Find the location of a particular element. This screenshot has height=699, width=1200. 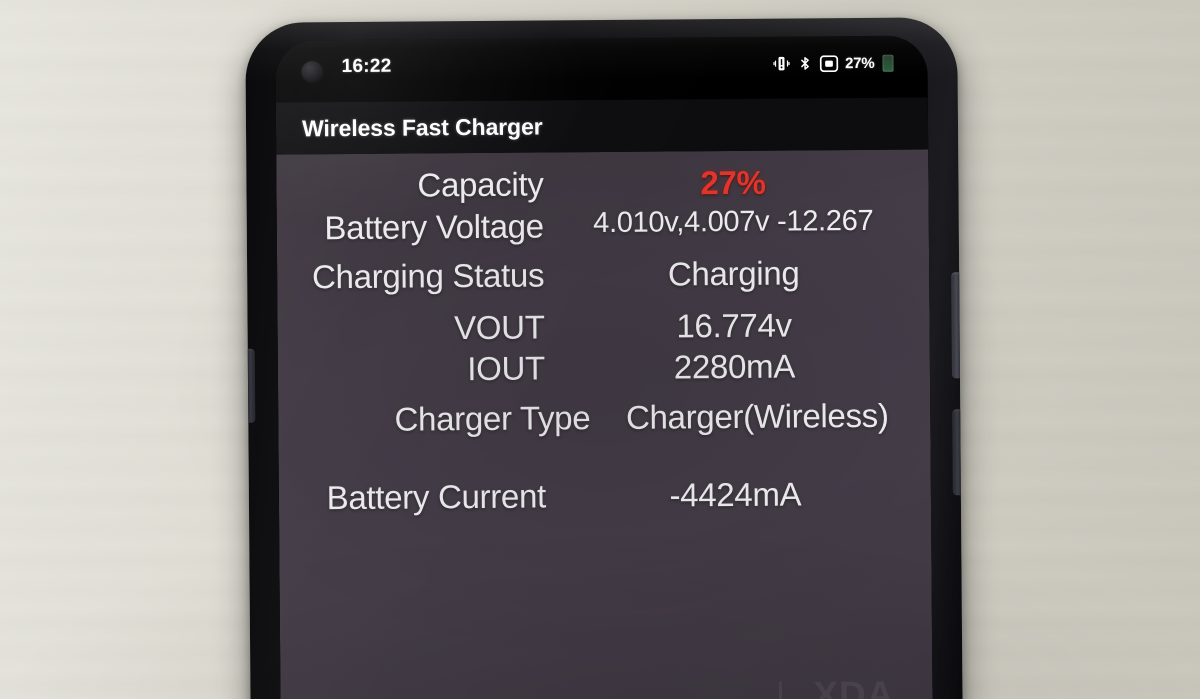

app-title-bar: Wireless Fast Charger is located at coordinates (602, 126).